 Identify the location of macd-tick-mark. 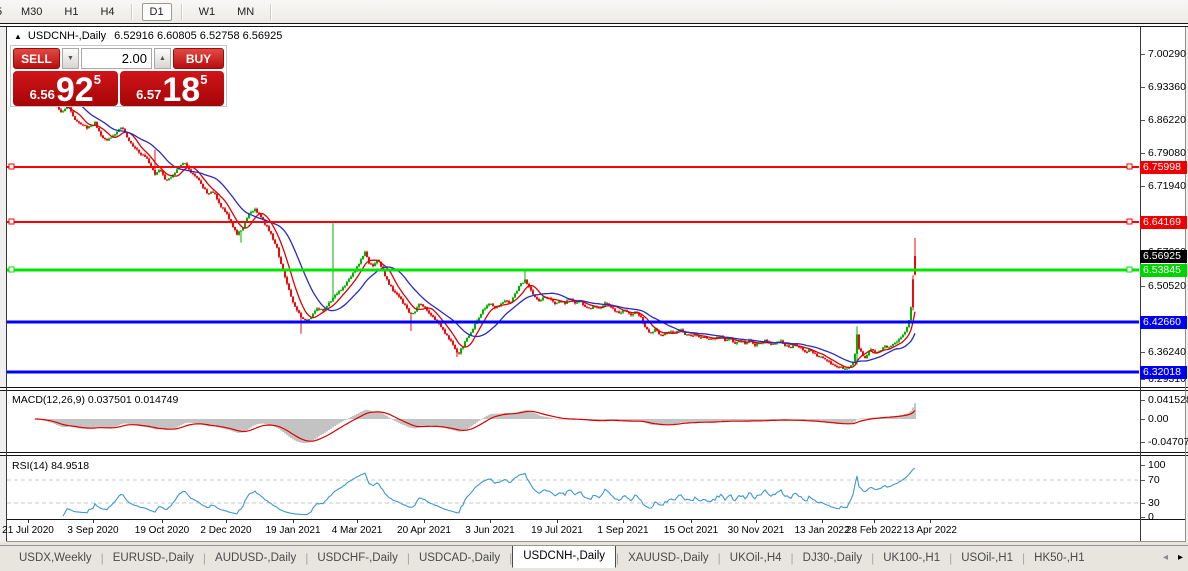
(1143, 442).